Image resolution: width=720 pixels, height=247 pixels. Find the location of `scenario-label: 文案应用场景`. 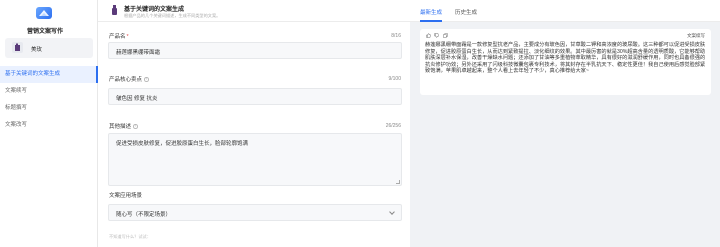

scenario-label: 文案应用场景 is located at coordinates (126, 196).